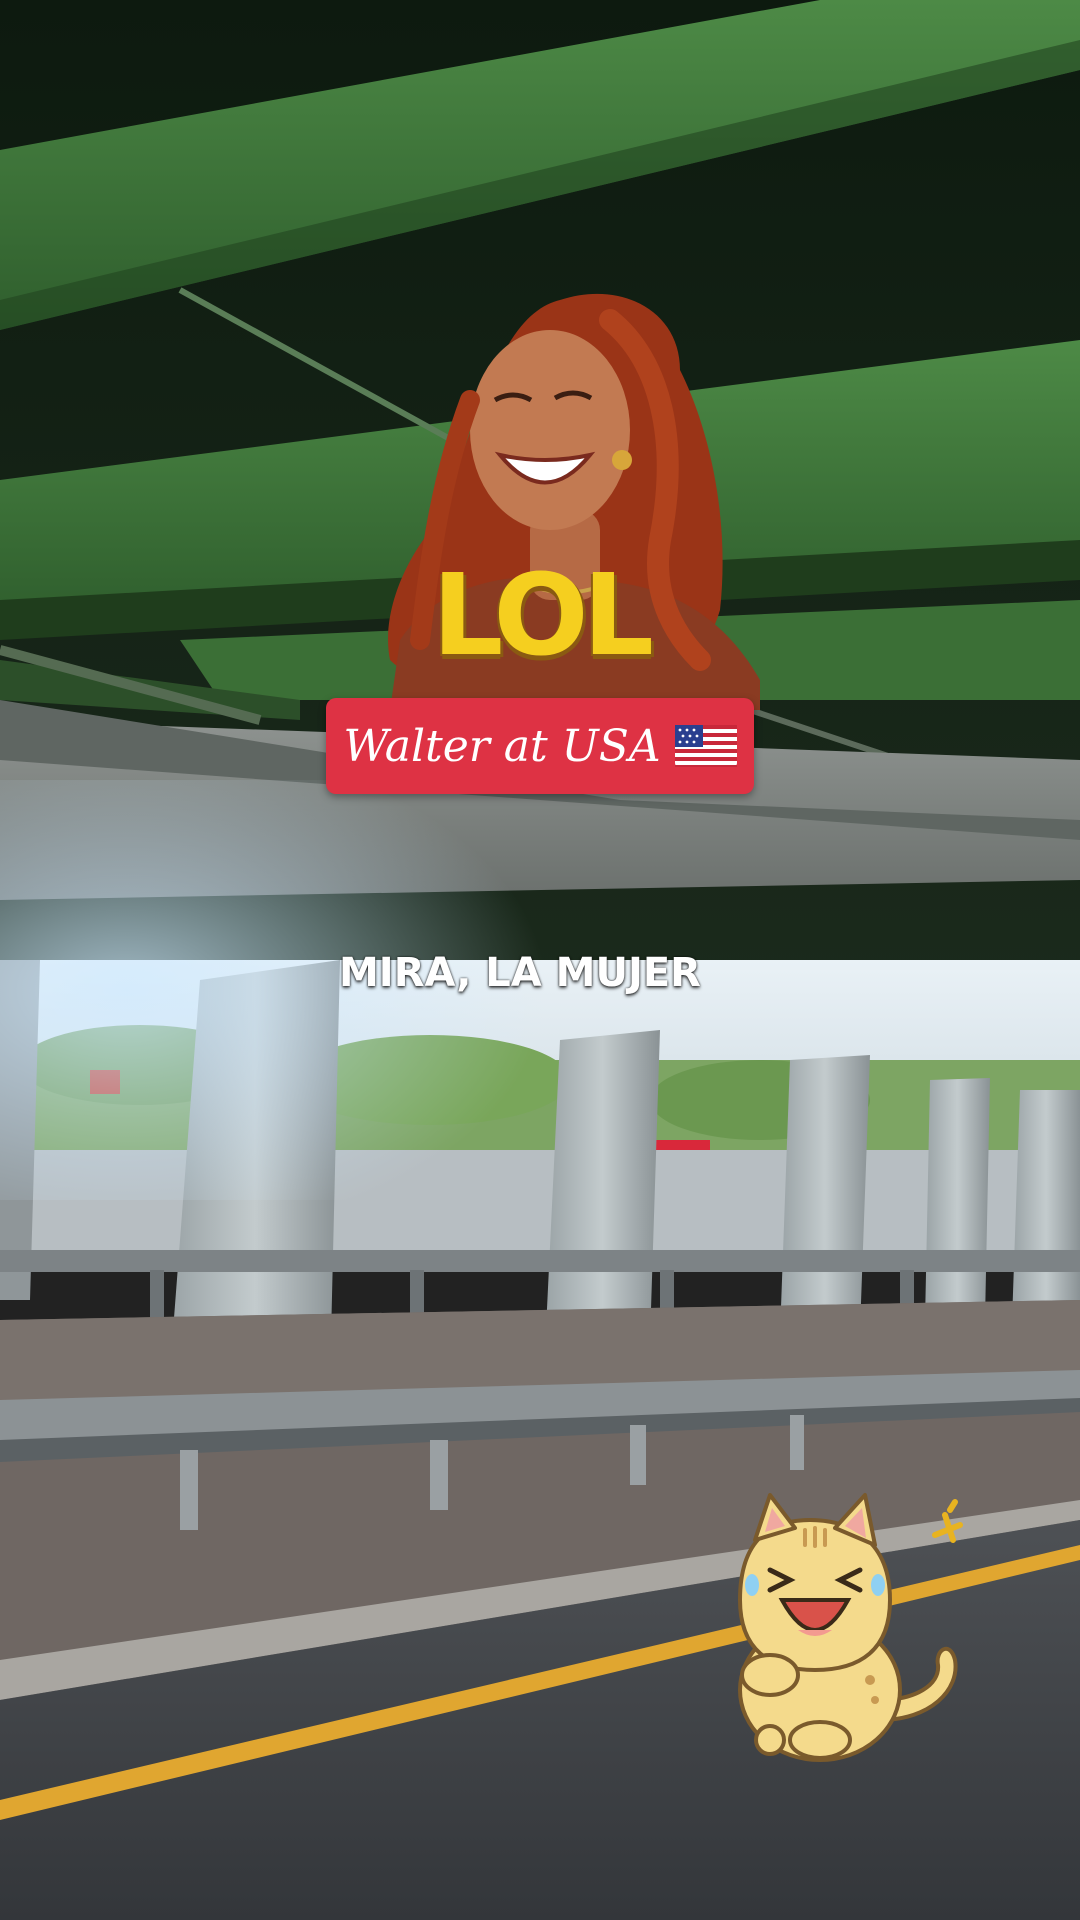 This screenshot has height=1920, width=1080. What do you see at coordinates (543, 616) in the screenshot?
I see `lol-caption: LOL` at bounding box center [543, 616].